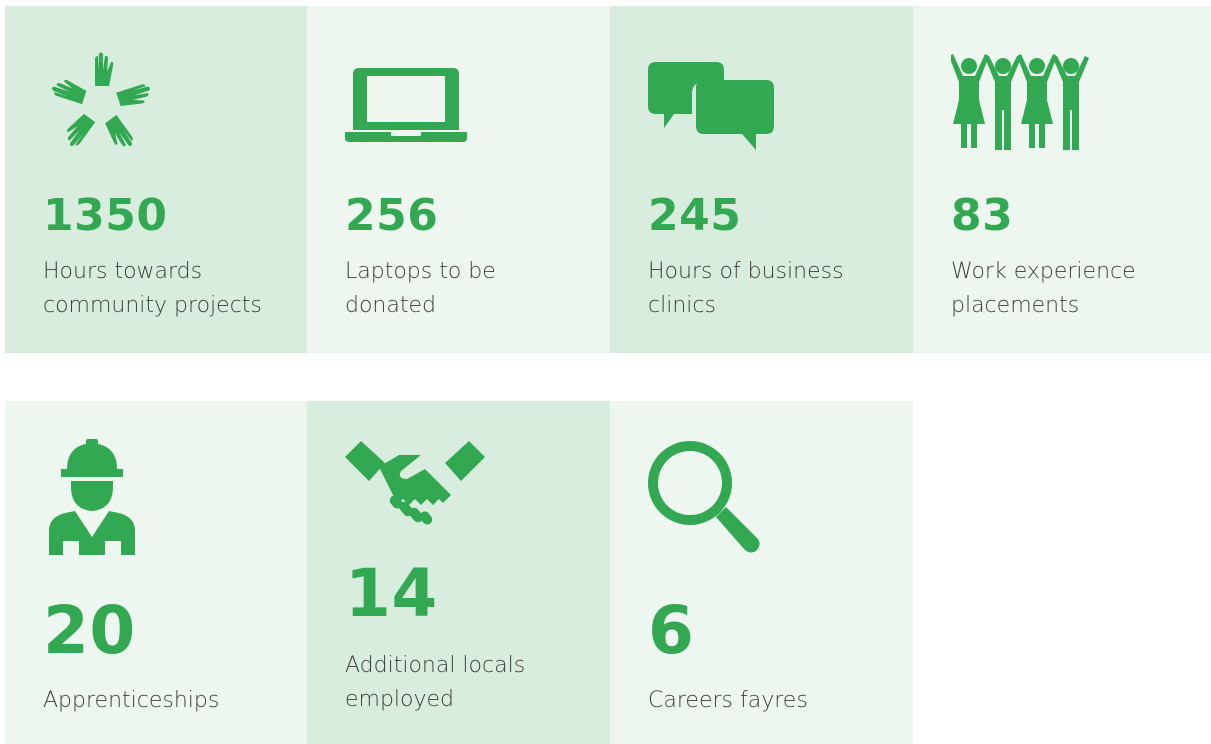 The width and height of the screenshot is (1211, 744). Describe the element at coordinates (761, 572) in the screenshot. I see `stat-tile-careers-fayres: 6 Careers fayres` at that location.